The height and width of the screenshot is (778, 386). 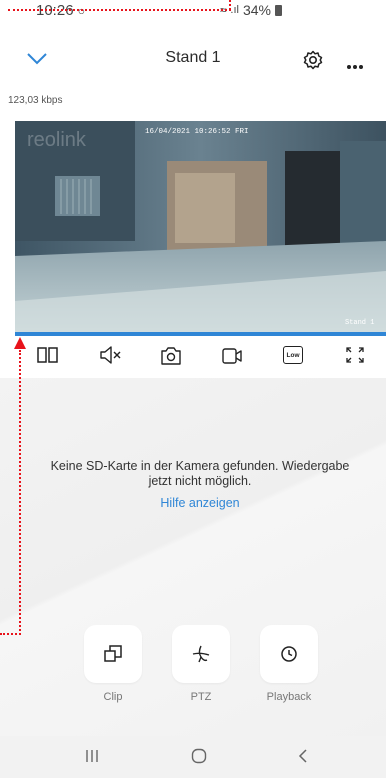 I want to click on quality-button: Low, so click(x=293, y=355).